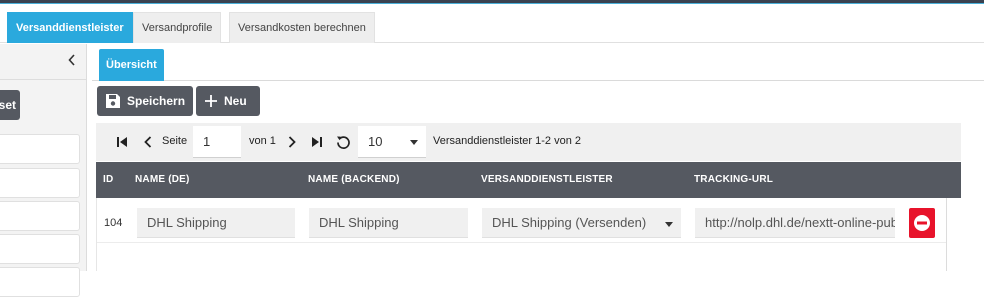 The height and width of the screenshot is (297, 984). Describe the element at coordinates (733, 179) in the screenshot. I see `column-header-tracking-url: TRACKING-URL` at that location.